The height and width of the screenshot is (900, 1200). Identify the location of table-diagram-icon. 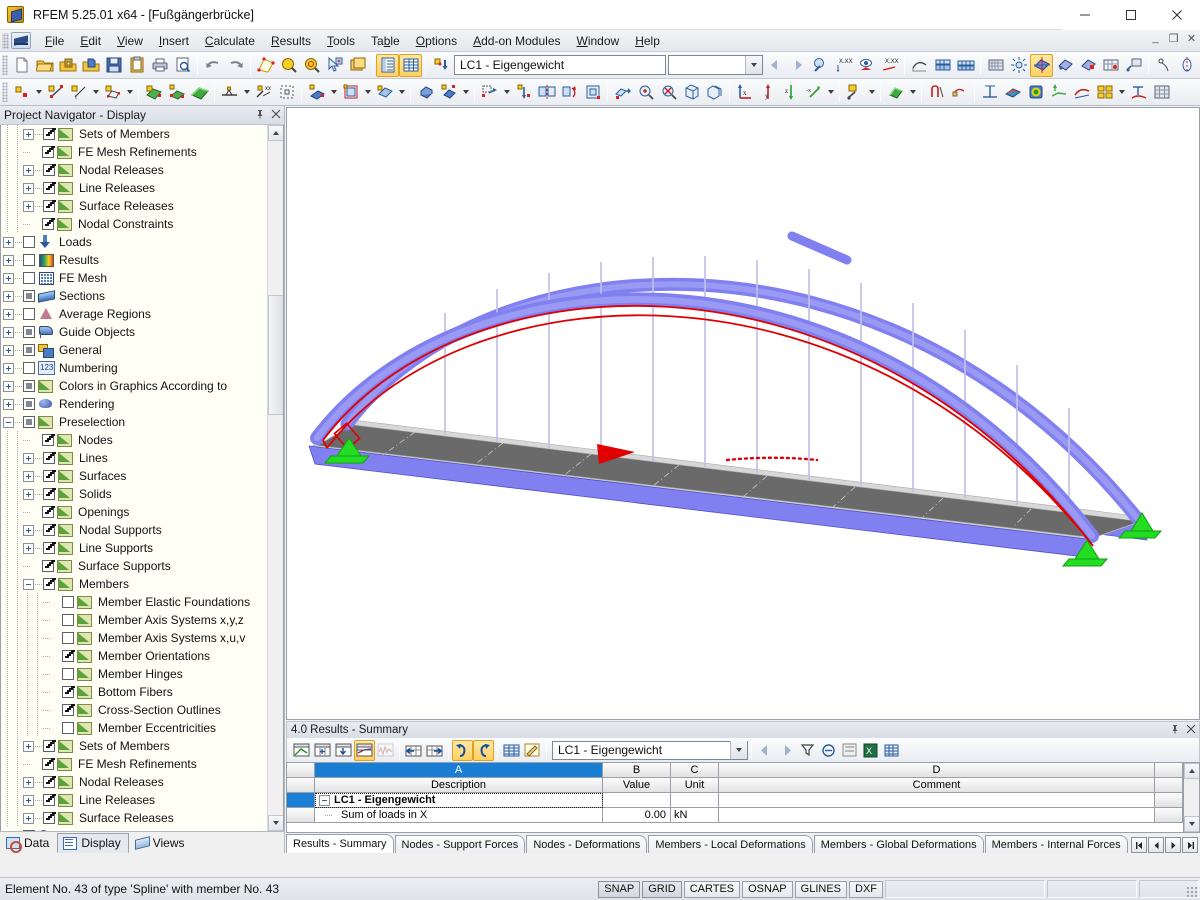
(301, 750).